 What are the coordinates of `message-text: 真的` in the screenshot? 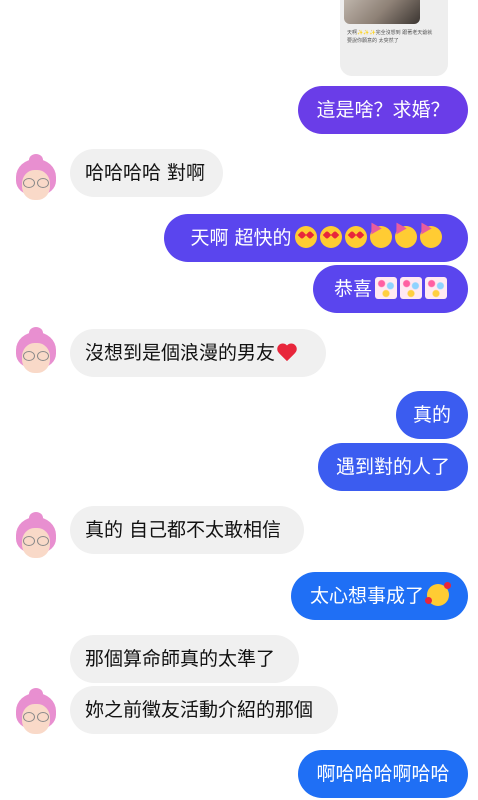 It's located at (431, 415).